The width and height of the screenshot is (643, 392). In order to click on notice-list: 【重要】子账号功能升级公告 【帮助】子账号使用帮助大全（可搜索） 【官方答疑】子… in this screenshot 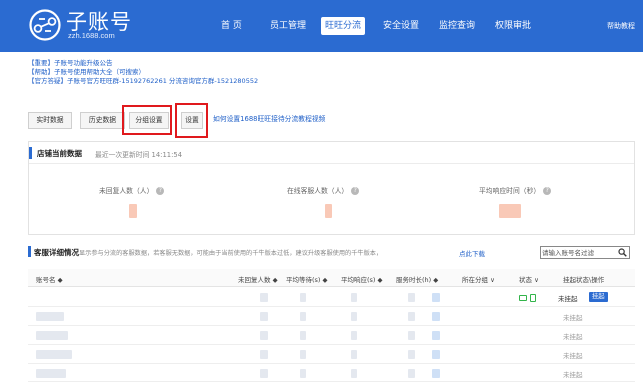, I will do `click(143, 72)`.